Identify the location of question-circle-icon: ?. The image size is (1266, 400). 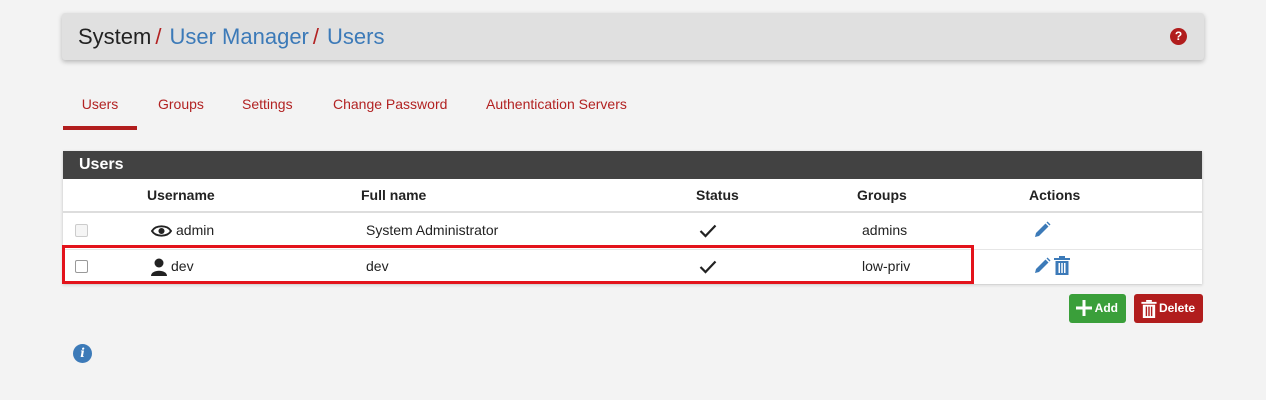
(1178, 36).